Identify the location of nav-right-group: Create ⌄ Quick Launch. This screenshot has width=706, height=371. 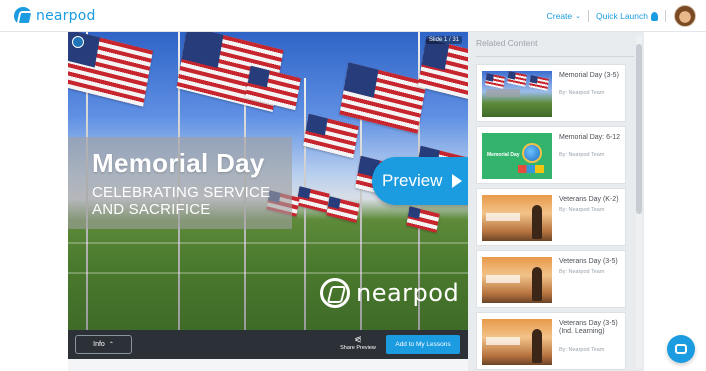
(621, 16).